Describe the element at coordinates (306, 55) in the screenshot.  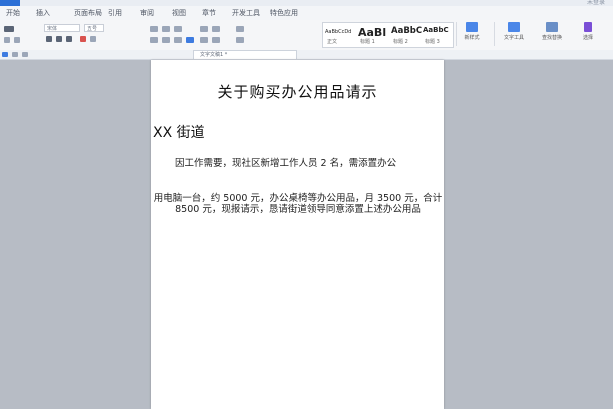
I see `quick-access-bar` at that location.